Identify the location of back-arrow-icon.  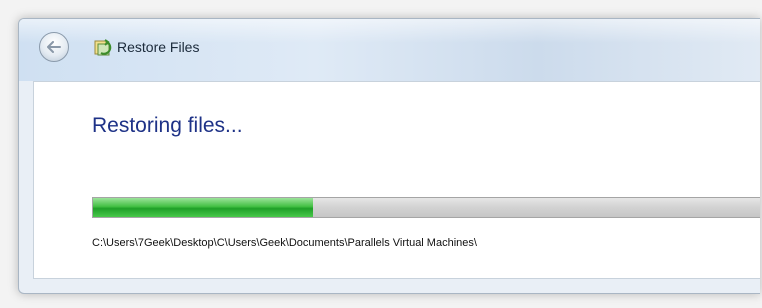
(54, 47).